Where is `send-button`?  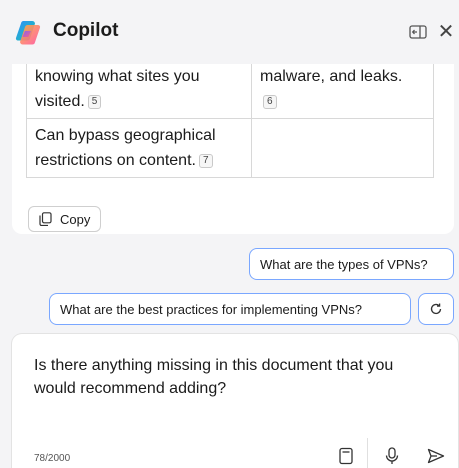 send-button is located at coordinates (436, 456).